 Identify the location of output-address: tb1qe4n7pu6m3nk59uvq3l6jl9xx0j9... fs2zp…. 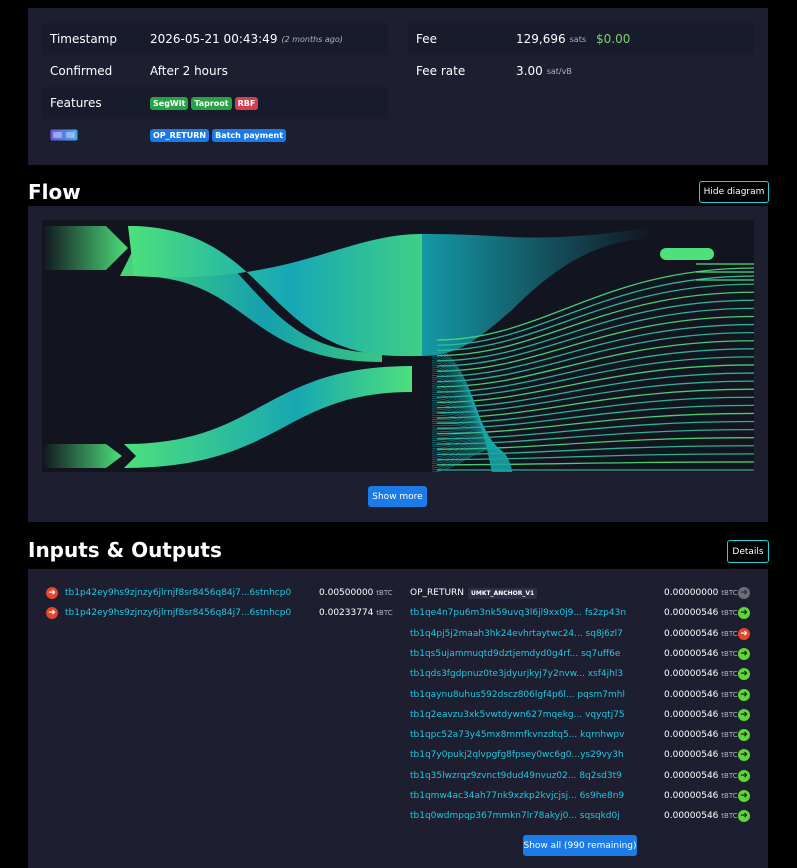
(518, 613).